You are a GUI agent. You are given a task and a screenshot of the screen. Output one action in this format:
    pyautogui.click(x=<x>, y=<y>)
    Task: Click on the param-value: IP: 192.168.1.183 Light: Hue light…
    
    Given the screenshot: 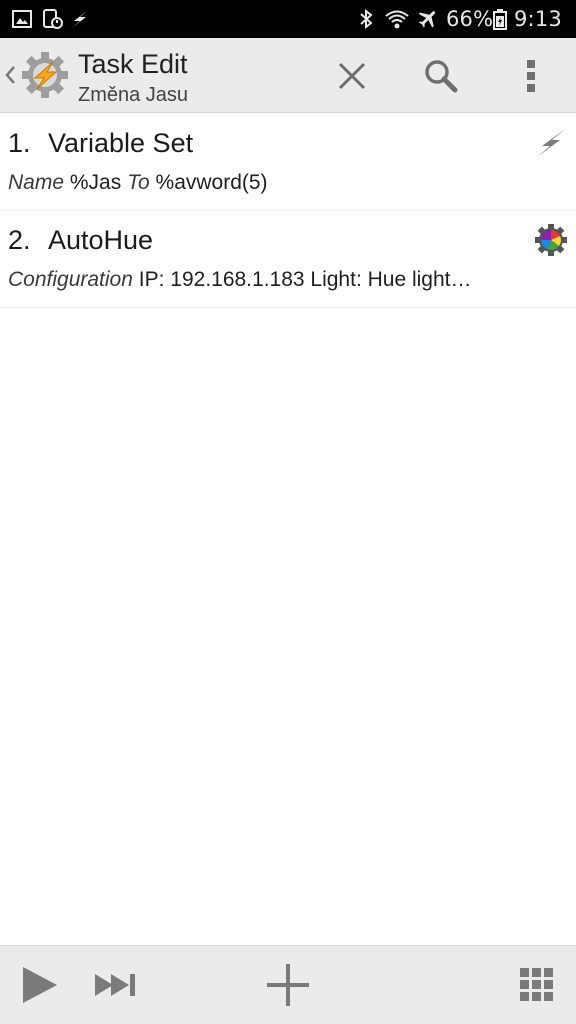 What is the action you would take?
    pyautogui.click(x=305, y=279)
    